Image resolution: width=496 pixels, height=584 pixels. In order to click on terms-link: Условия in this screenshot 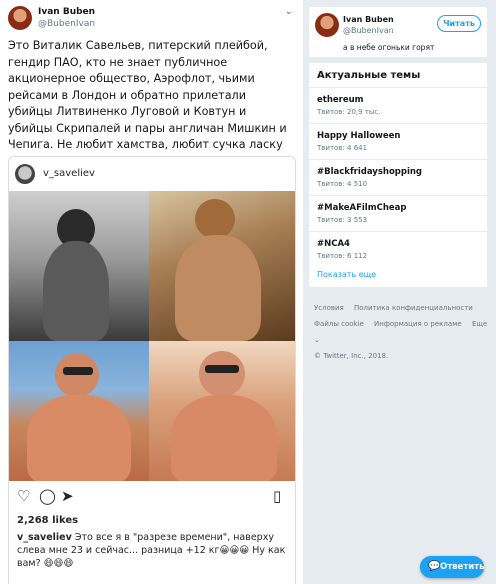, I will do `click(329, 308)`.